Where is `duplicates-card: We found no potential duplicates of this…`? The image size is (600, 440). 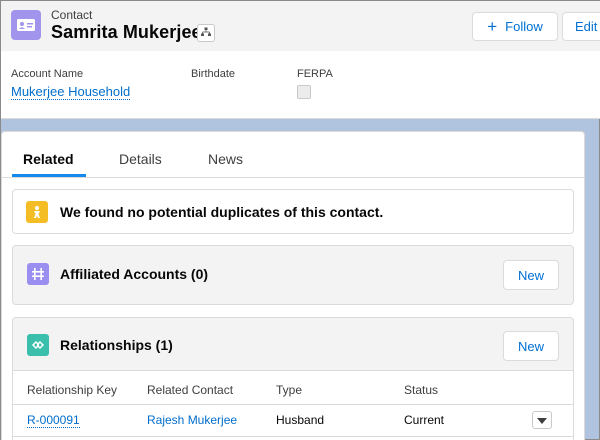
duplicates-card: We found no potential duplicates of this… is located at coordinates (293, 211).